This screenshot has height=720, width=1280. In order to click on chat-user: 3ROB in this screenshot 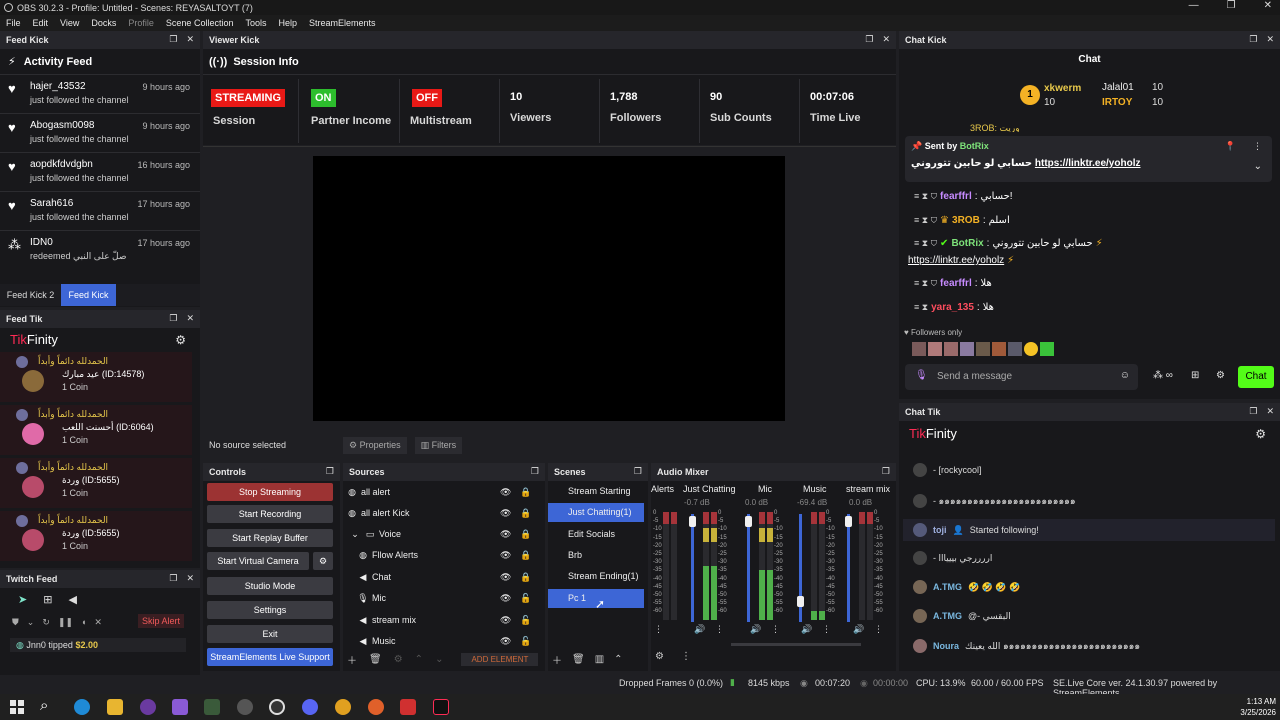, I will do `click(966, 220)`.